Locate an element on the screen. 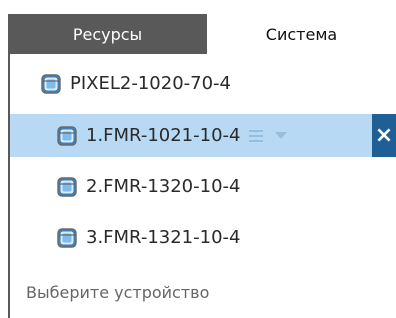 The image size is (396, 318). tab-resources: Ресурсы is located at coordinates (107, 34).